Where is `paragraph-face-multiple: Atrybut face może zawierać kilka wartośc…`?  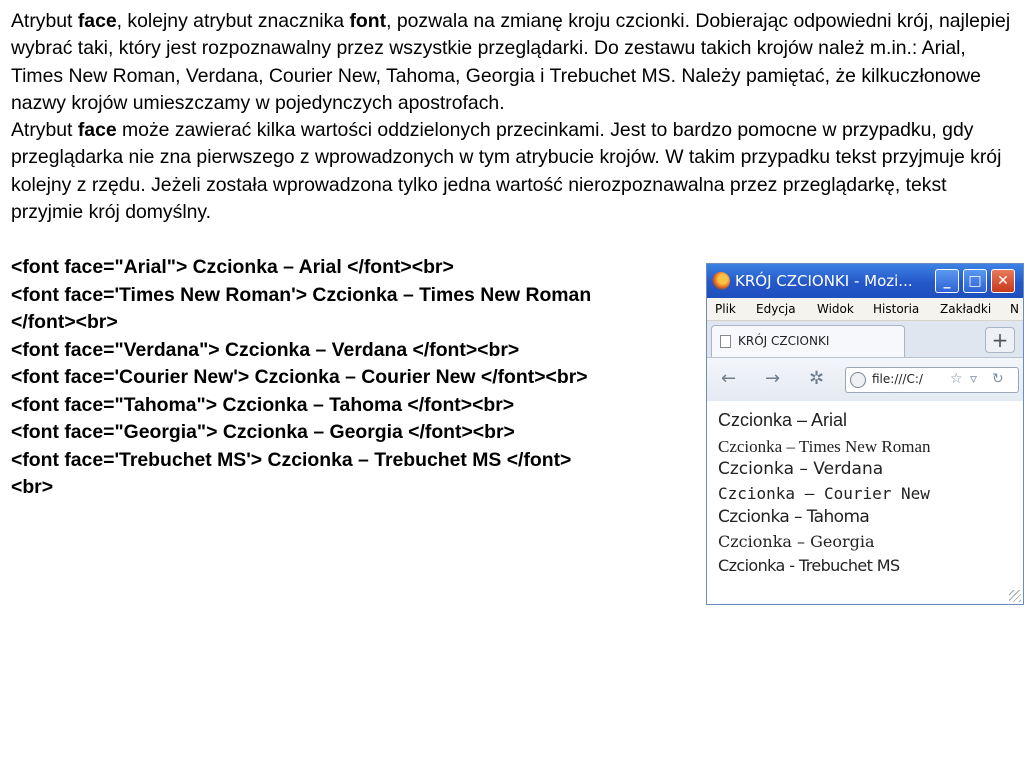
paragraph-face-multiple: Atrybut face może zawierać kilka wartośc… is located at coordinates (506, 171).